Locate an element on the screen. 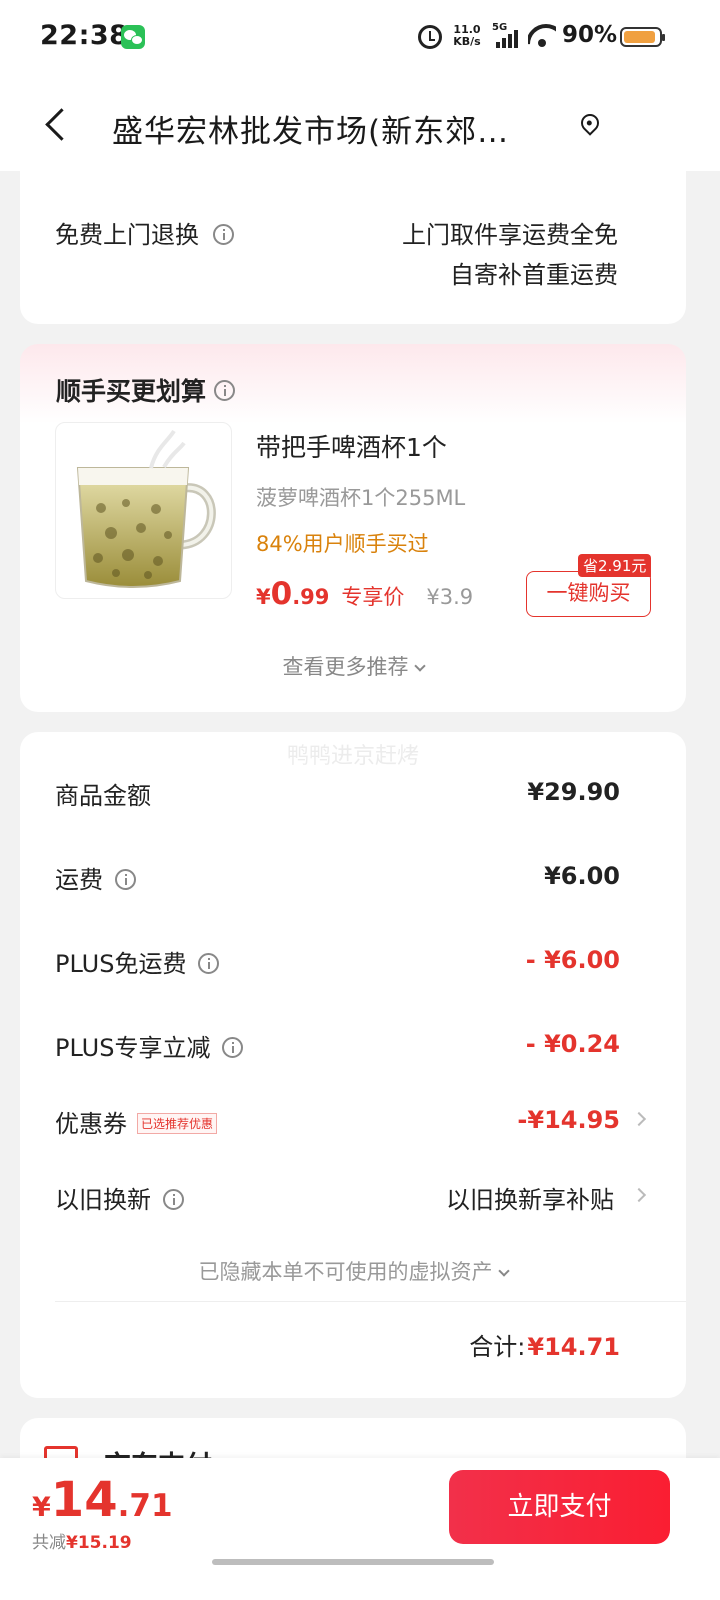 The image size is (720, 1600). return-pickup-text: 上门取件享运费全免 is located at coordinates (510, 235).